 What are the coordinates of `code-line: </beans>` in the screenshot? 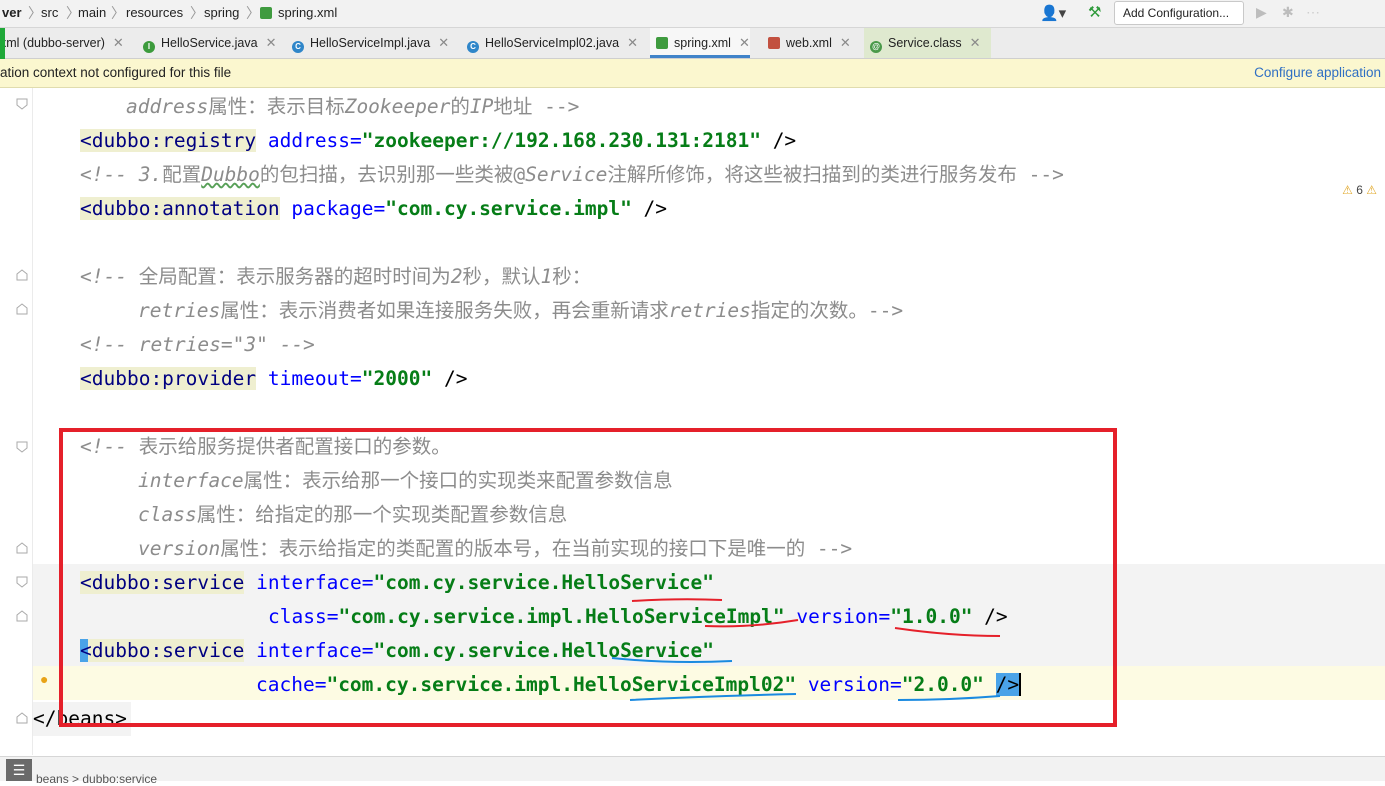 It's located at (82, 719).